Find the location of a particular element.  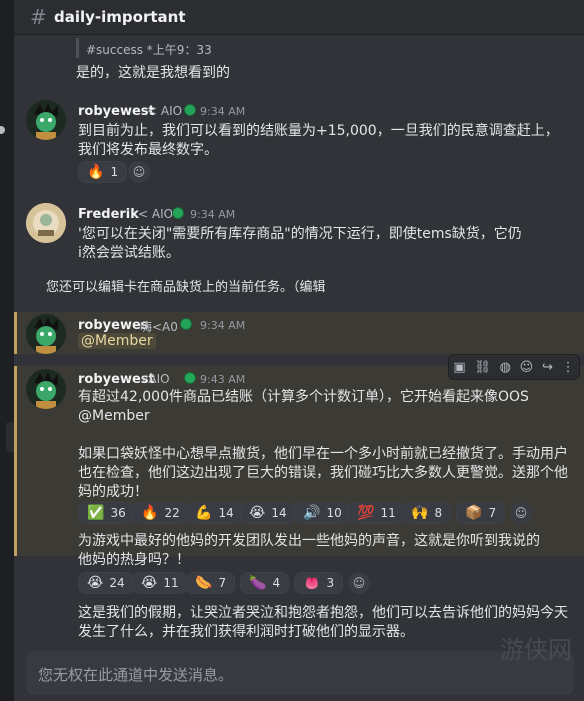

reaction-6: 🙌 8 is located at coordinates (427, 513).